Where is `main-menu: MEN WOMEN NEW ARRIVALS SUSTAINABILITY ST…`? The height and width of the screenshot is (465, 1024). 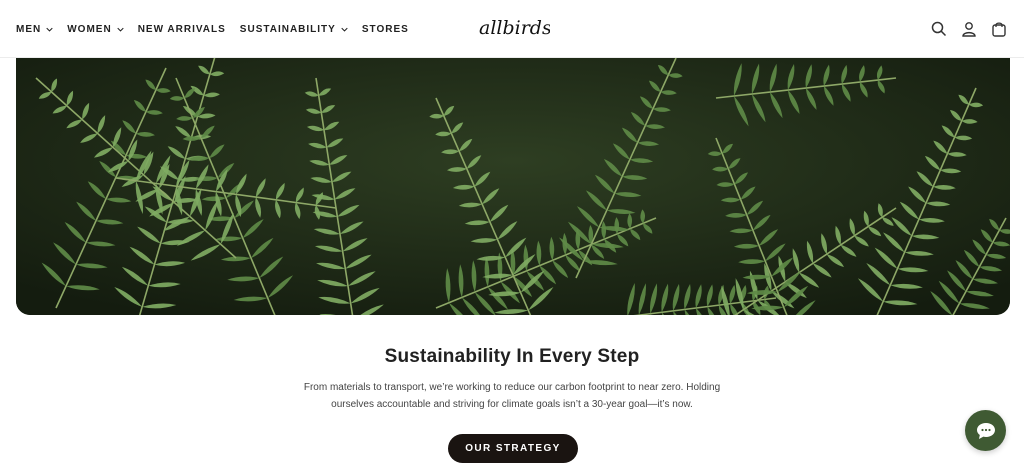
main-menu: MEN WOMEN NEW ARRIVALS SUSTAINABILITY ST… is located at coordinates (212, 29).